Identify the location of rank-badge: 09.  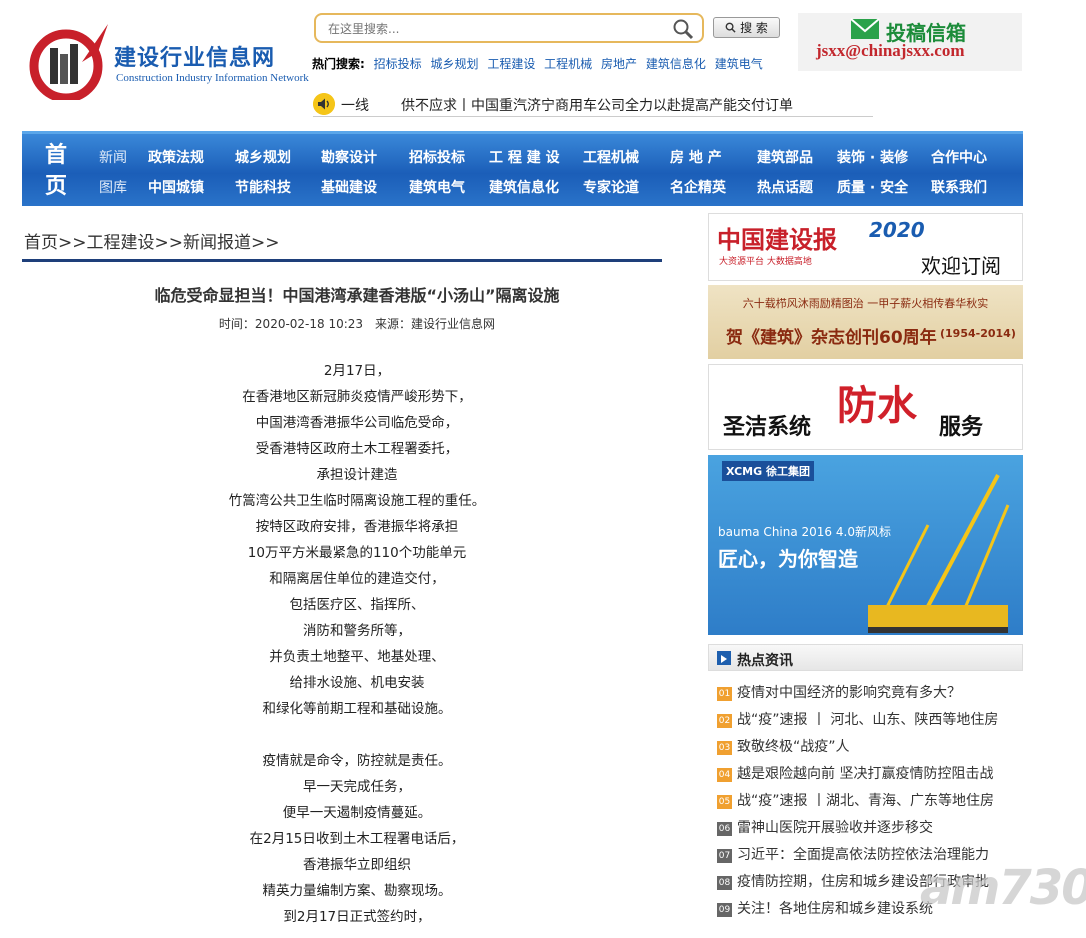
(724, 910).